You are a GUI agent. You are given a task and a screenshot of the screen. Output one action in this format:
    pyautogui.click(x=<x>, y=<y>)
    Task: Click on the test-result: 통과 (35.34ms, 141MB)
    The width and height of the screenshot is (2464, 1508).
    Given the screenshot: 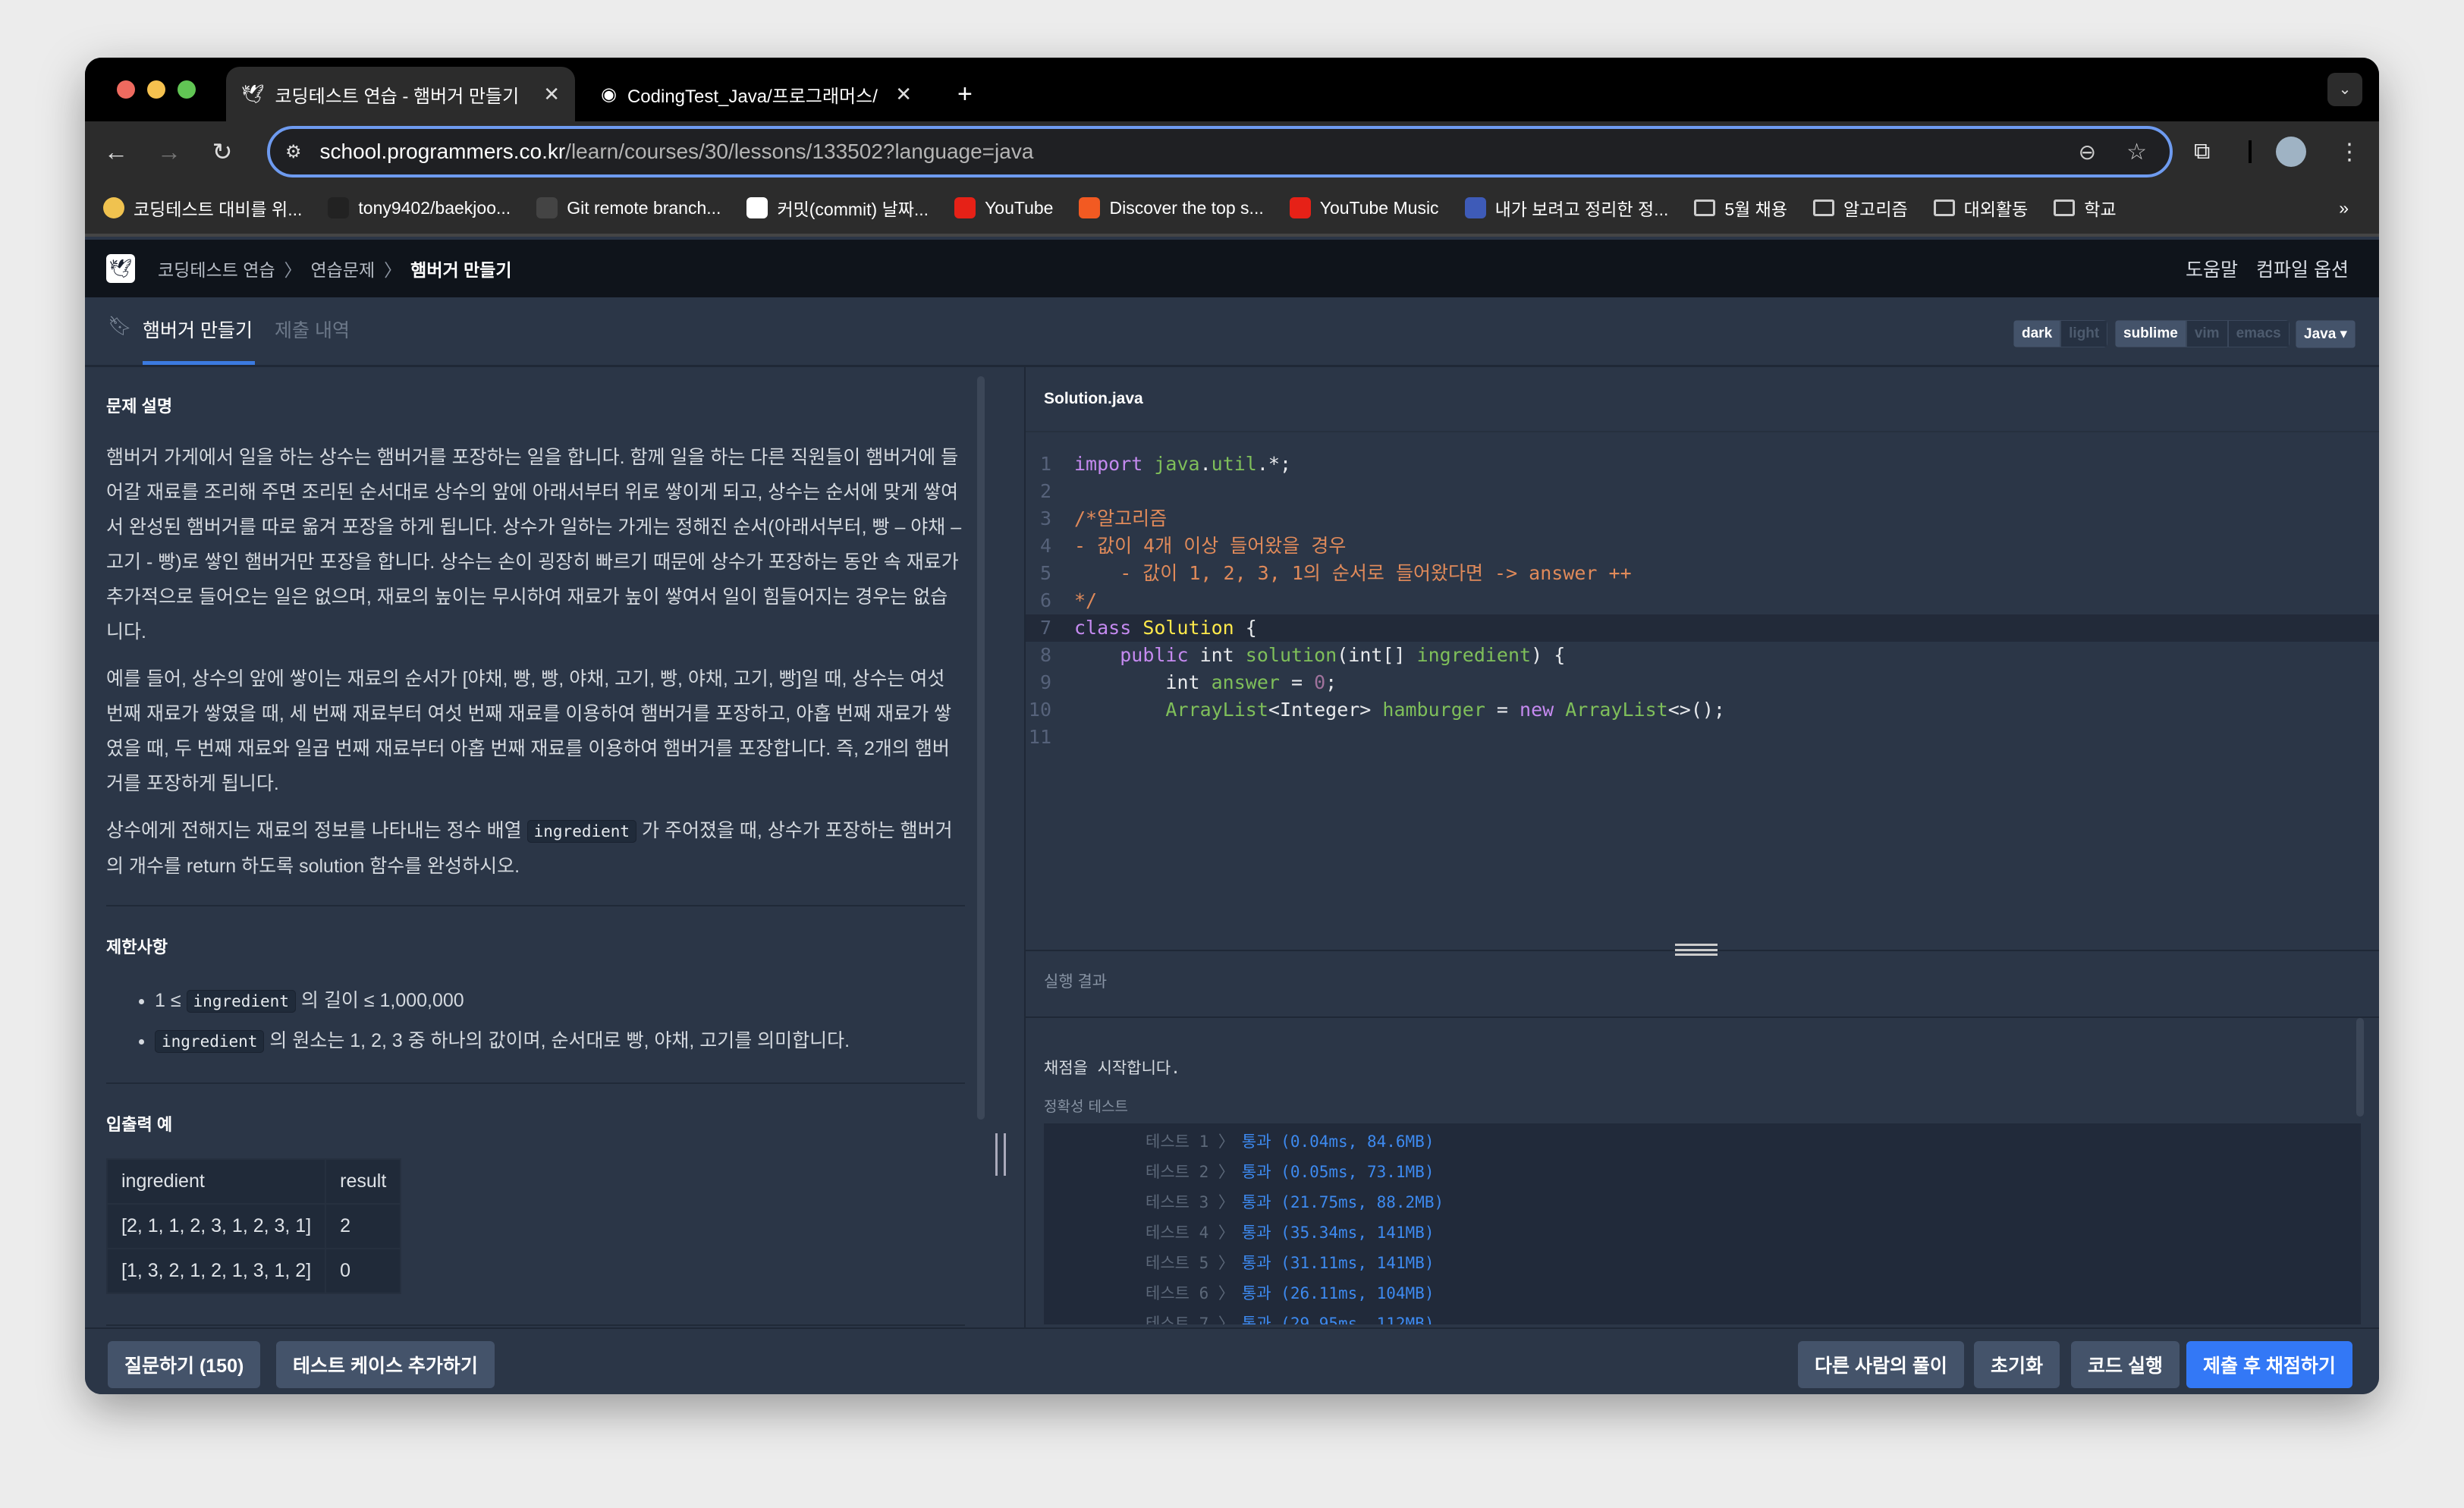 What is the action you would take?
    pyautogui.click(x=1338, y=1233)
    